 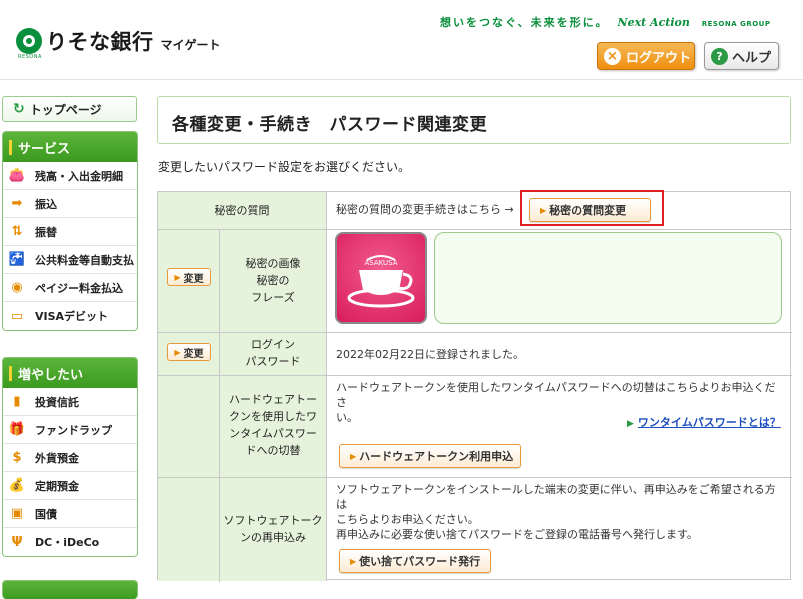 I want to click on slogan-brand: Next Action, so click(x=653, y=22).